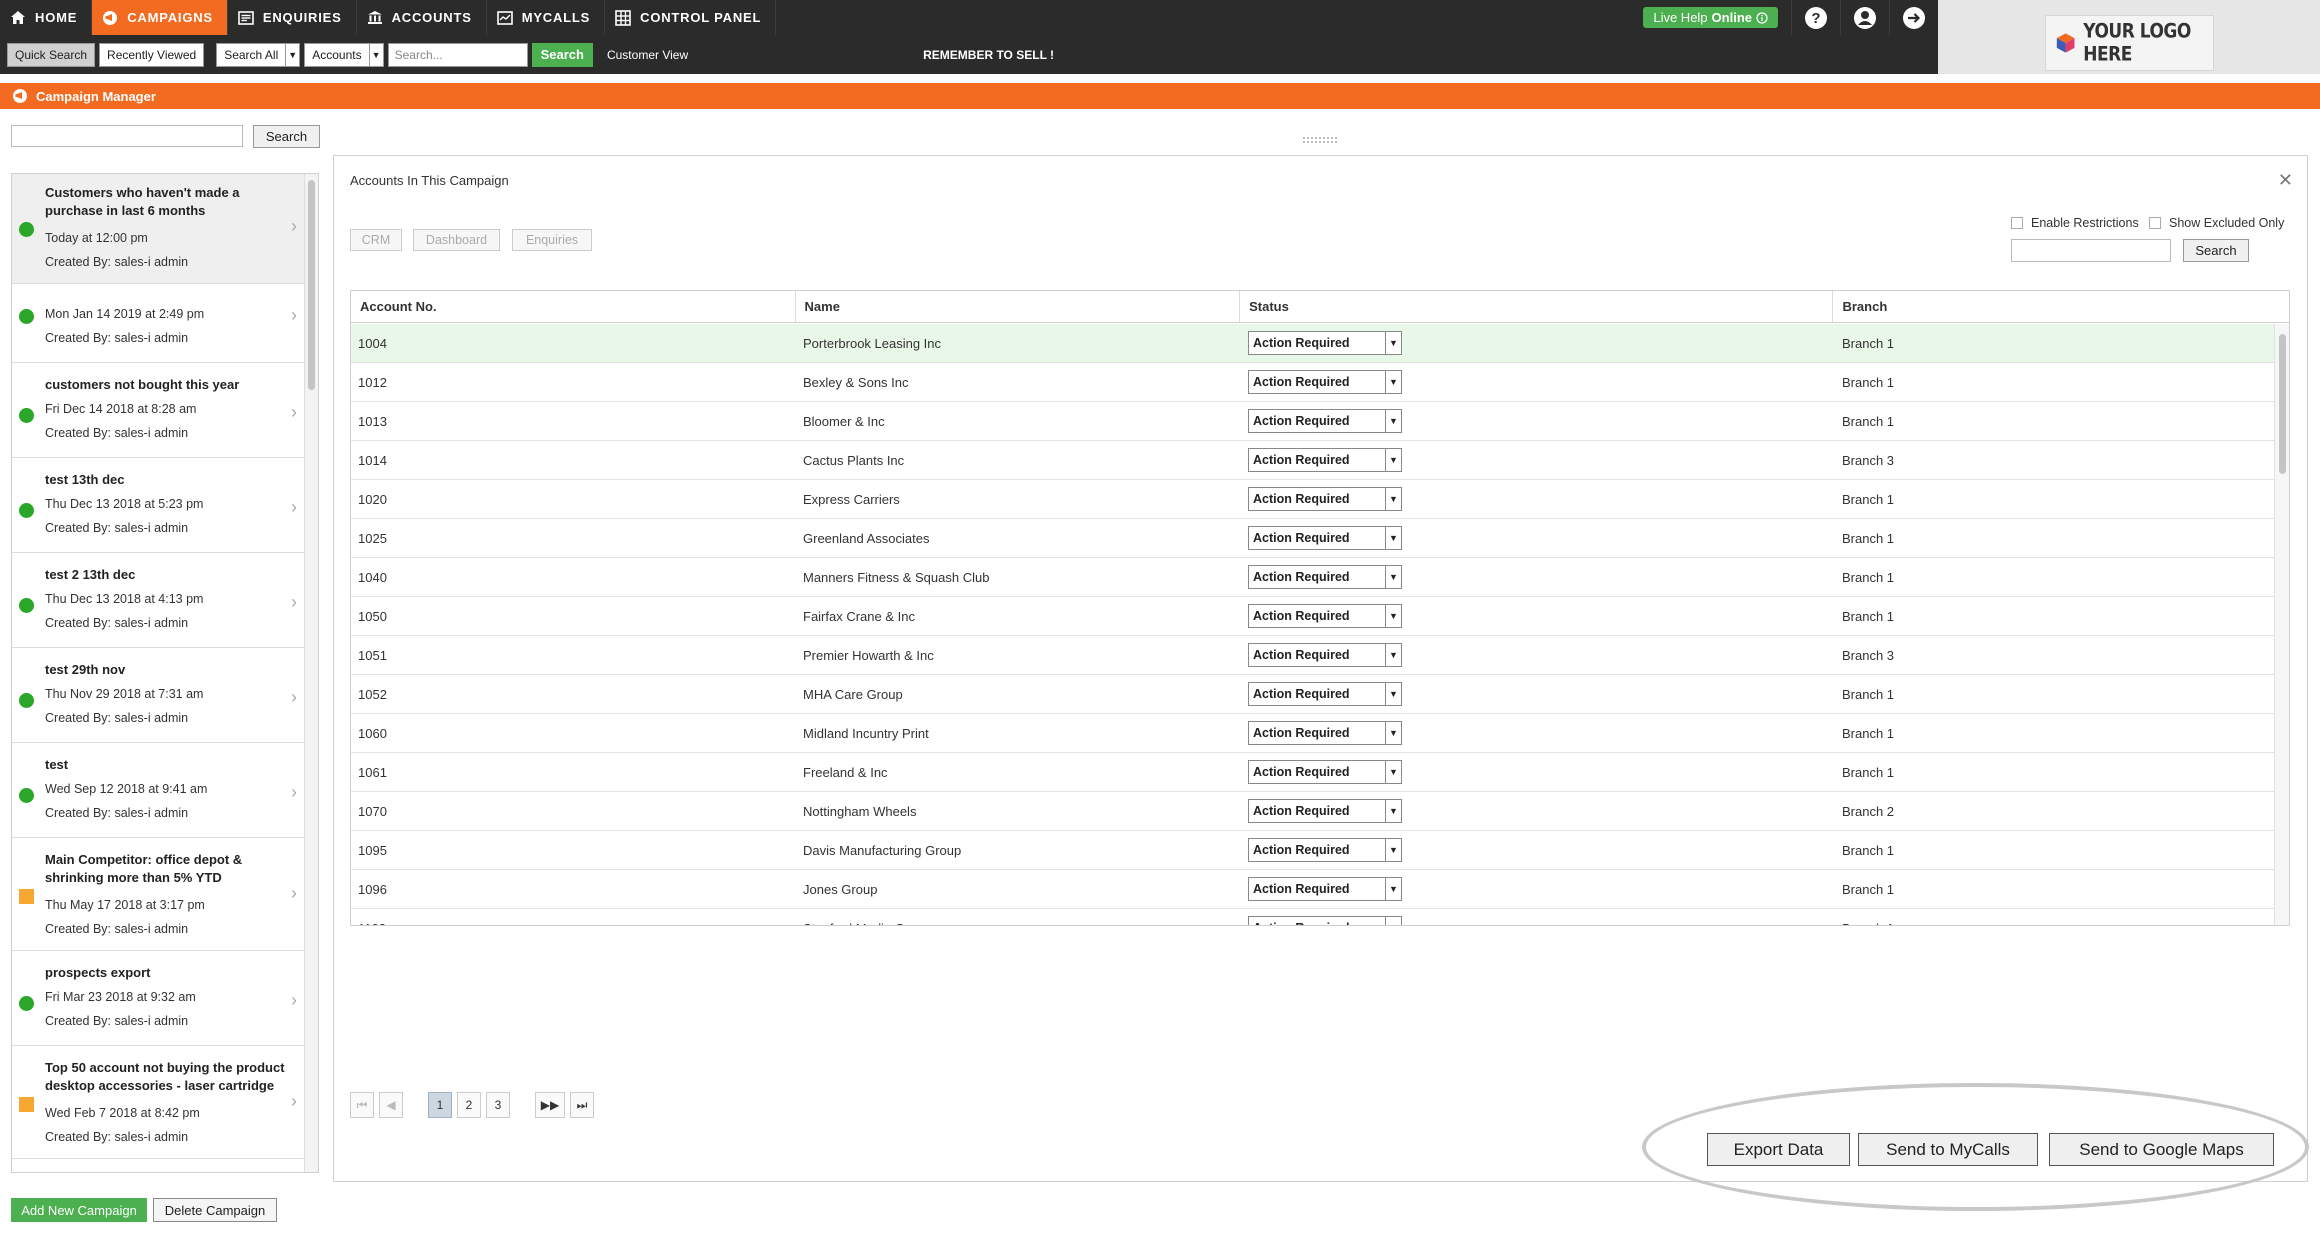 This screenshot has height=1240, width=2320. I want to click on nav-accounts: ACCOUNTS, so click(422, 17).